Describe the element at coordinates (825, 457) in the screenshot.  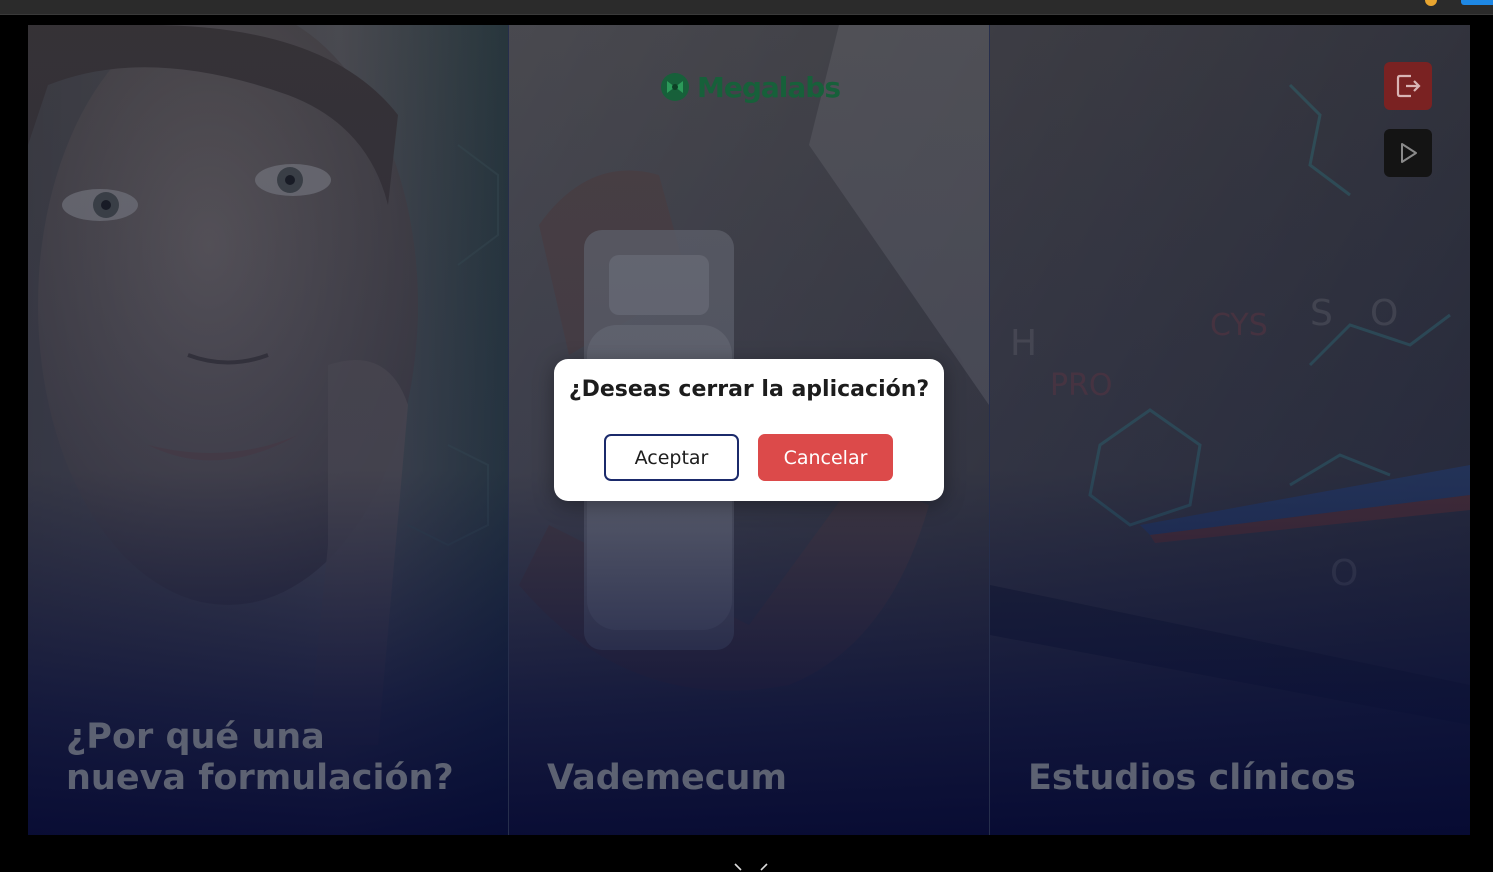
I see `cancel-button: Cancelar` at that location.